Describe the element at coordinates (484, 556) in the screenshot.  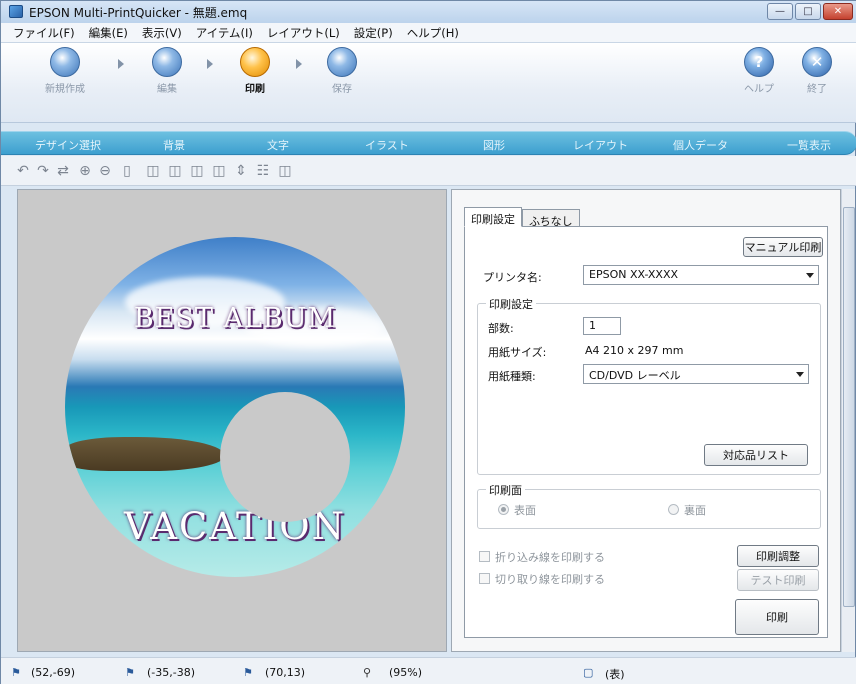
I see `fold-line-checkbox` at that location.